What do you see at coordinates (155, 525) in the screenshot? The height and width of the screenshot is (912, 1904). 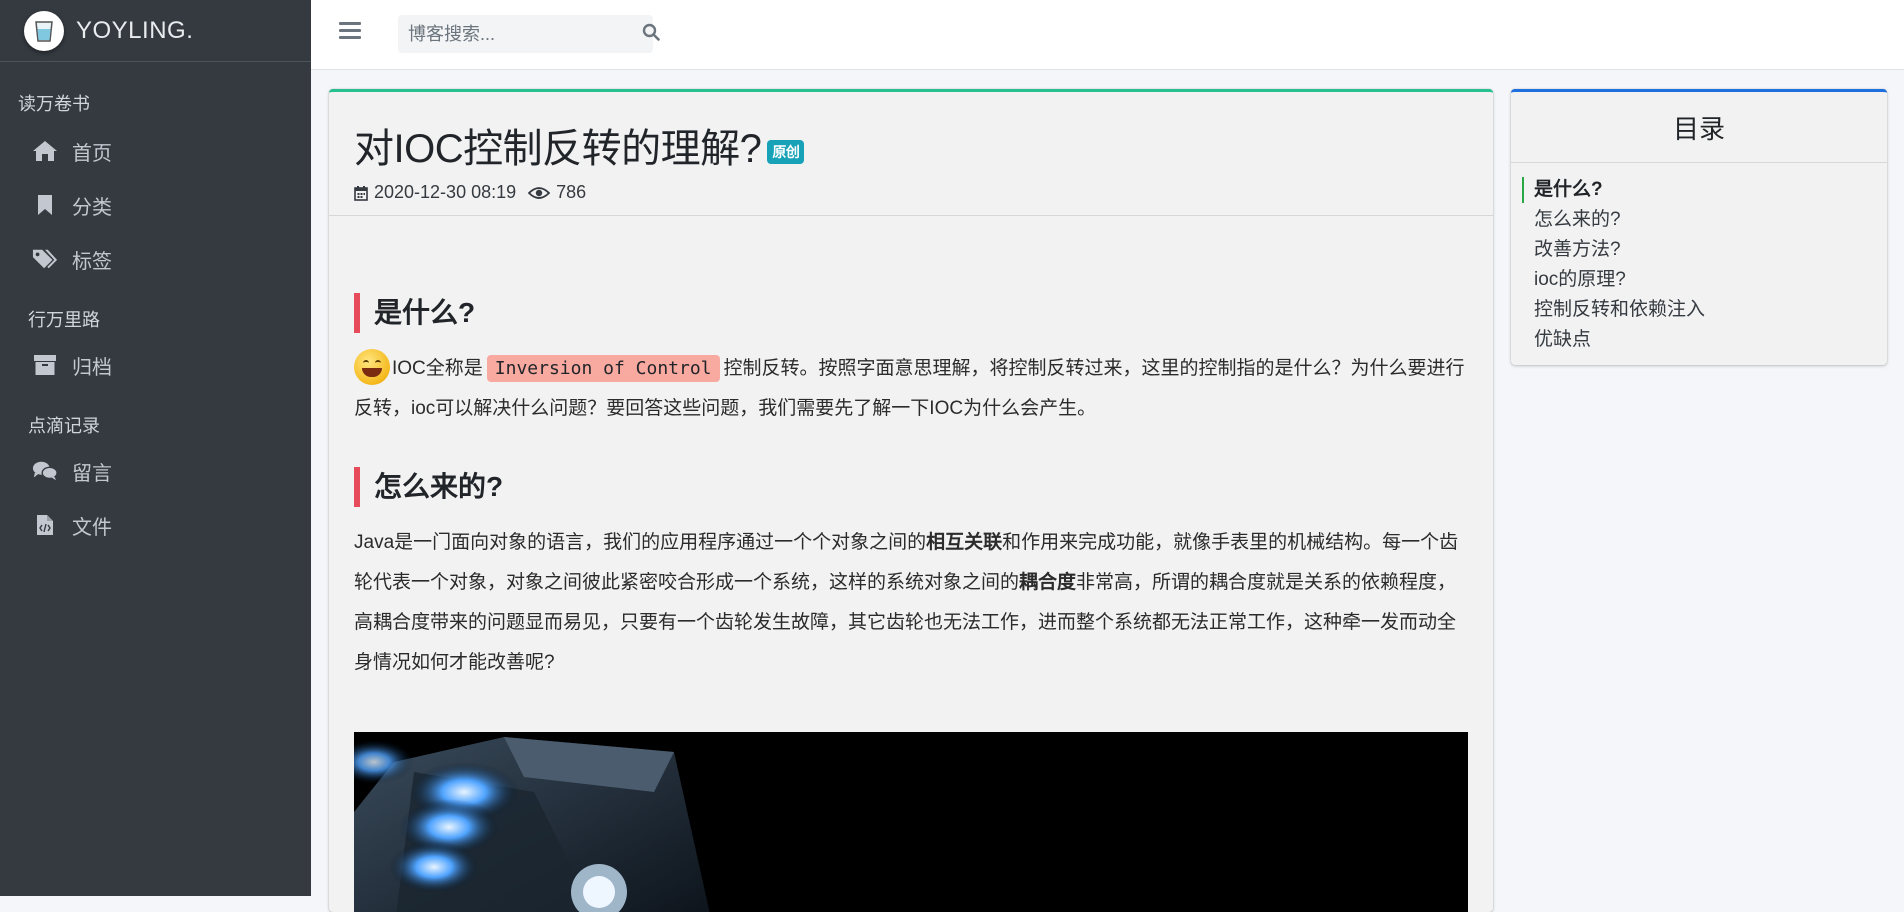 I see `sidebar-item-files: 文件` at bounding box center [155, 525].